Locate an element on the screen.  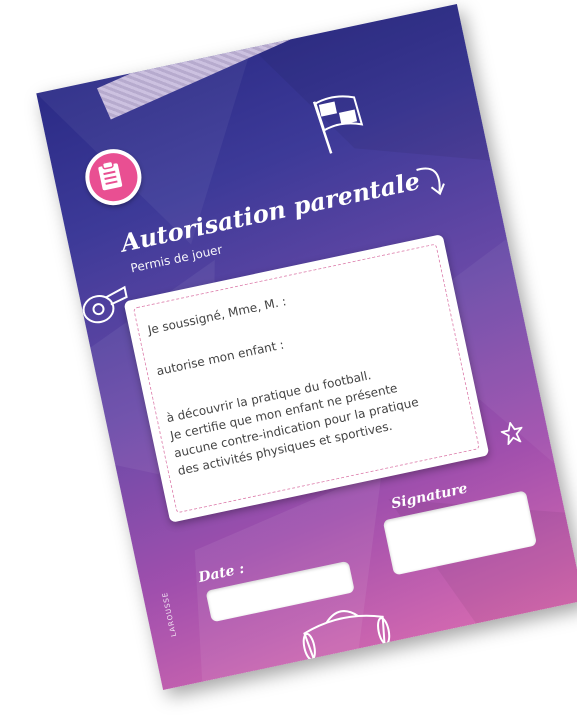
checkered-flag-icon is located at coordinates (338, 124).